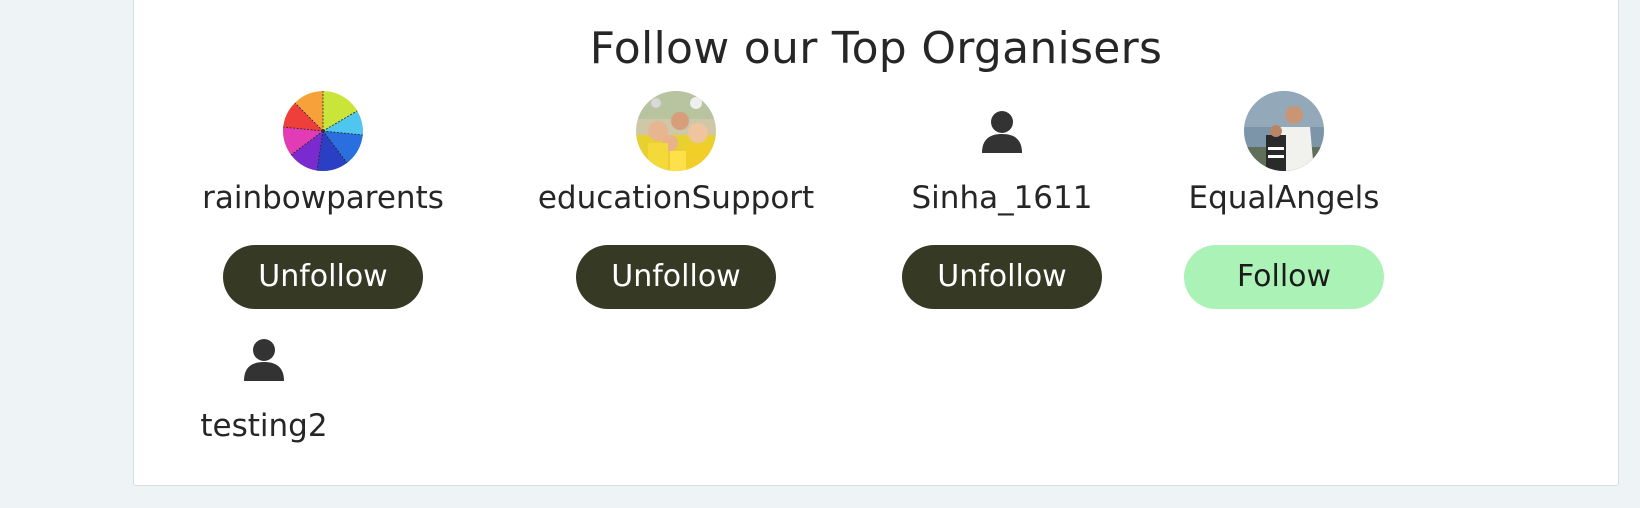  What do you see at coordinates (876, 48) in the screenshot?
I see `section-title: Follow our Top Organisers` at bounding box center [876, 48].